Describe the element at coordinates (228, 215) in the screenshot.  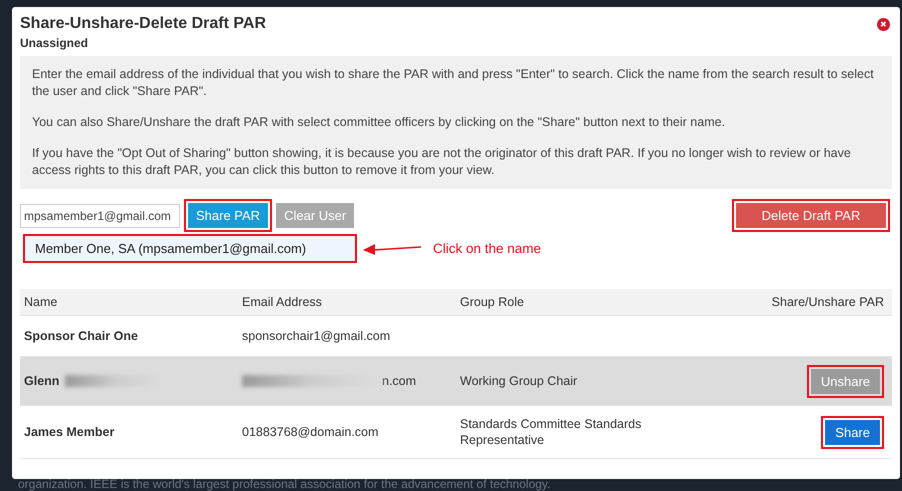
I see `share-par-button: Share PAR` at that location.